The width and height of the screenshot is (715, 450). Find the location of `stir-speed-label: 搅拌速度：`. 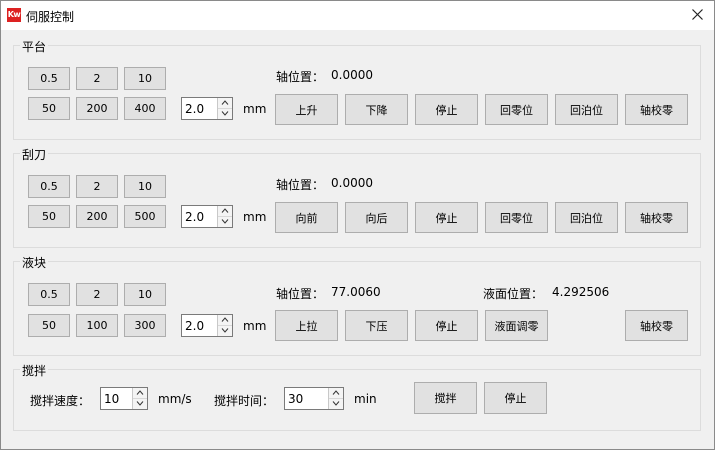

stir-speed-label: 搅拌速度： is located at coordinates (60, 401).